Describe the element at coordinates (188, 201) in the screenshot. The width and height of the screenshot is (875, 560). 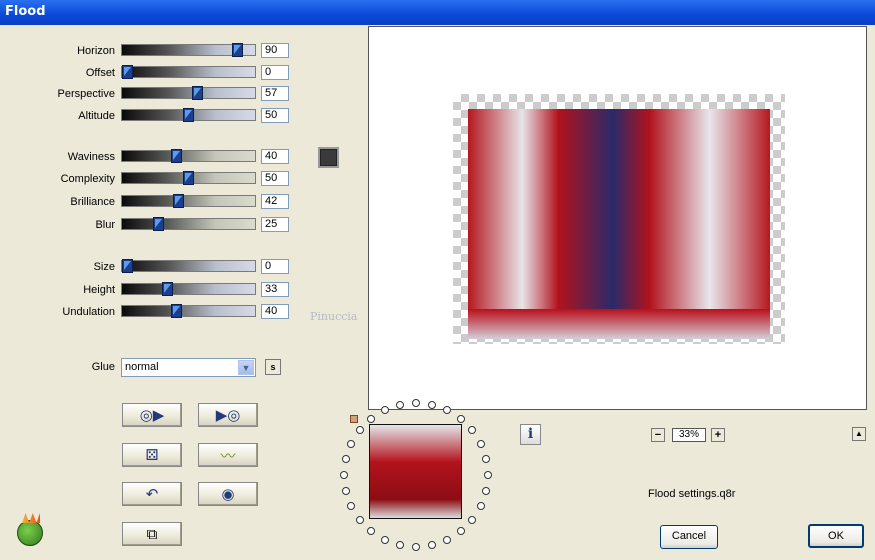
I see `slider-track-brilliance` at that location.